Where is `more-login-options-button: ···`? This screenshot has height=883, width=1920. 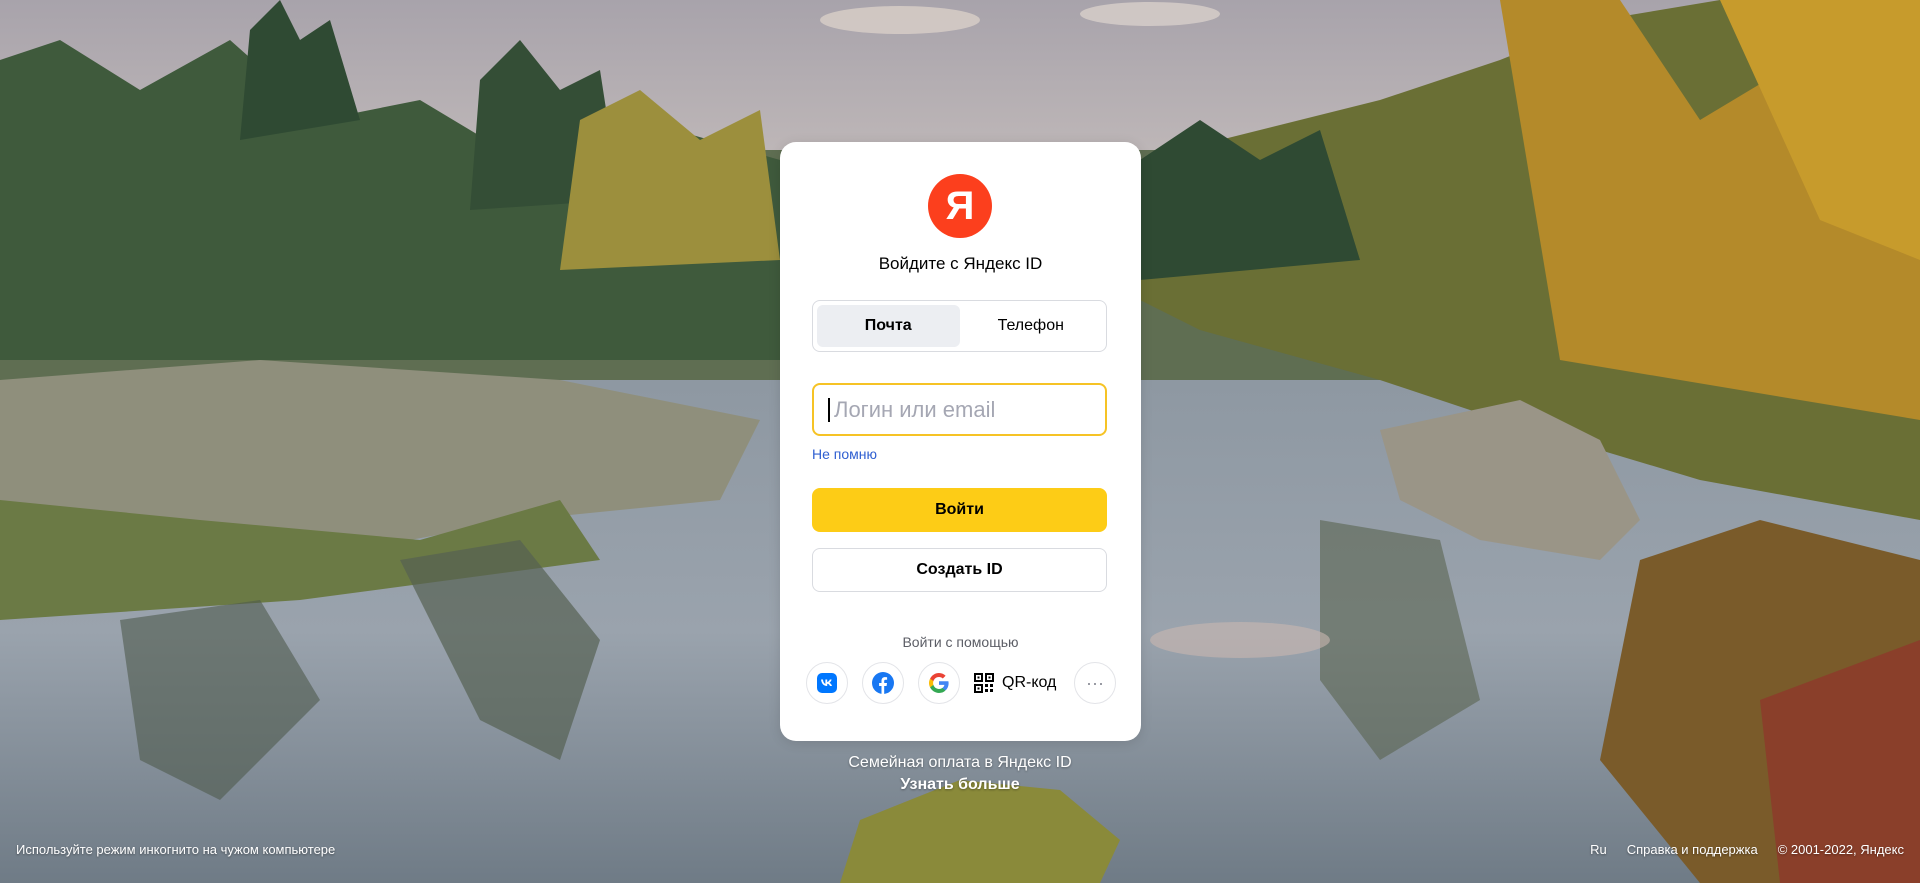
more-login-options-button: ··· is located at coordinates (1095, 683).